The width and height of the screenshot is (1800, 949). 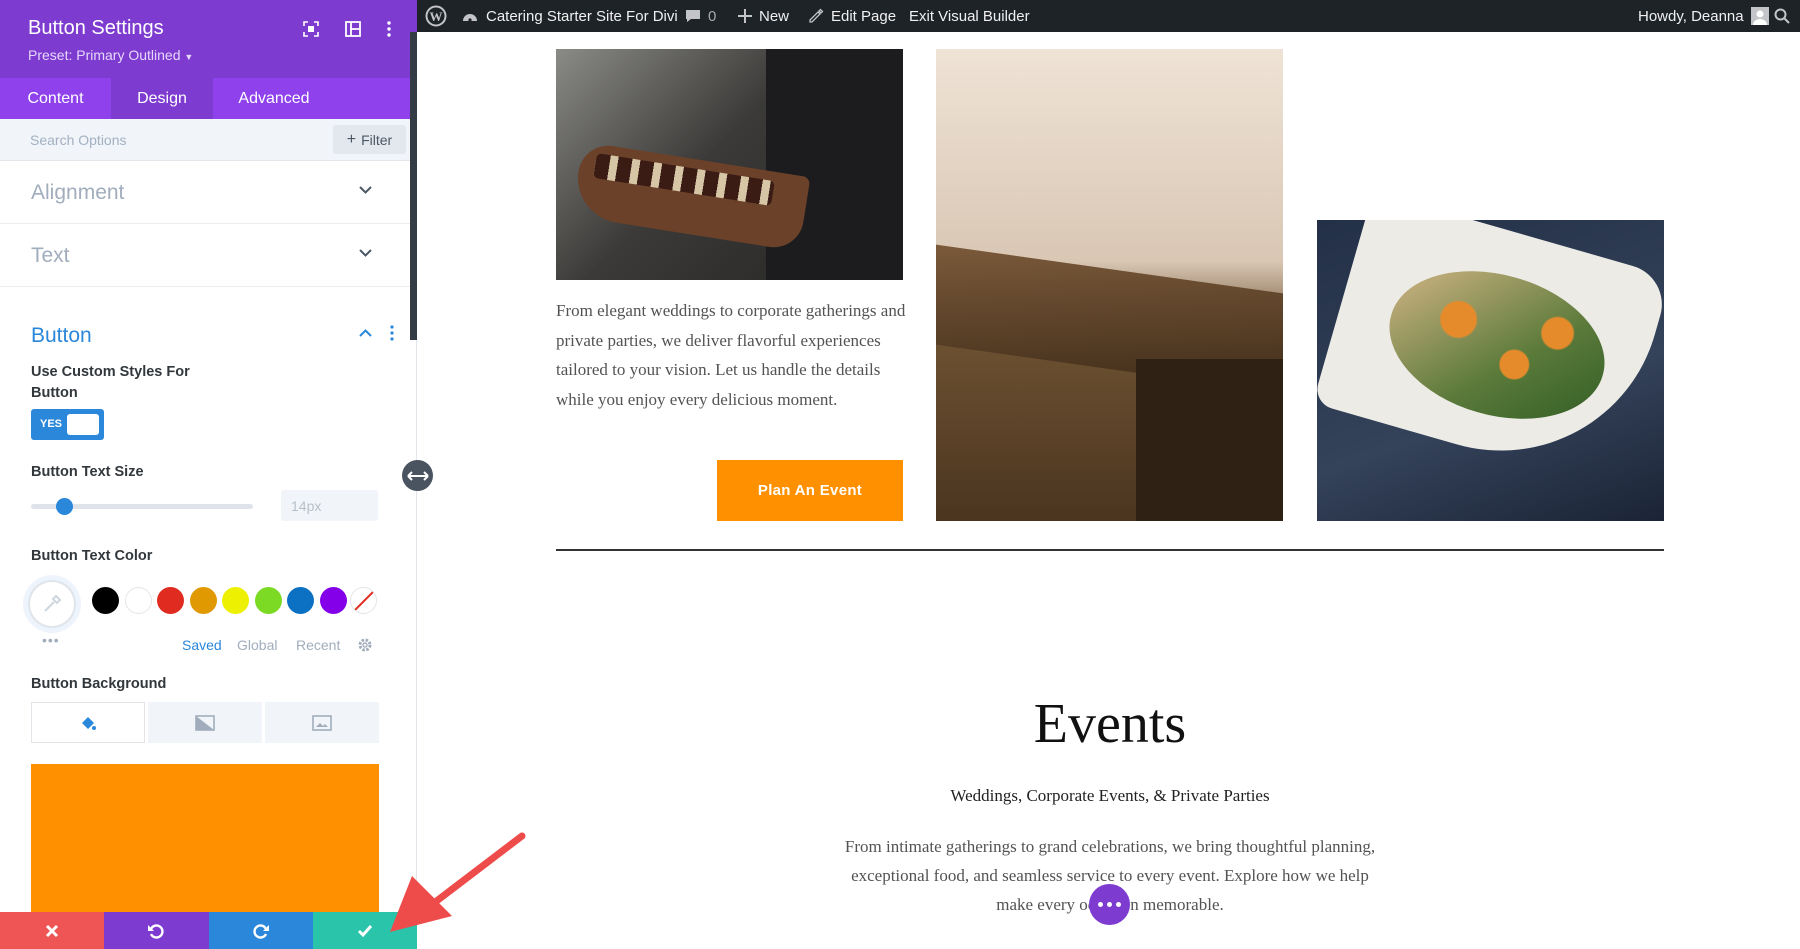 I want to click on search-options-input, so click(x=160, y=140).